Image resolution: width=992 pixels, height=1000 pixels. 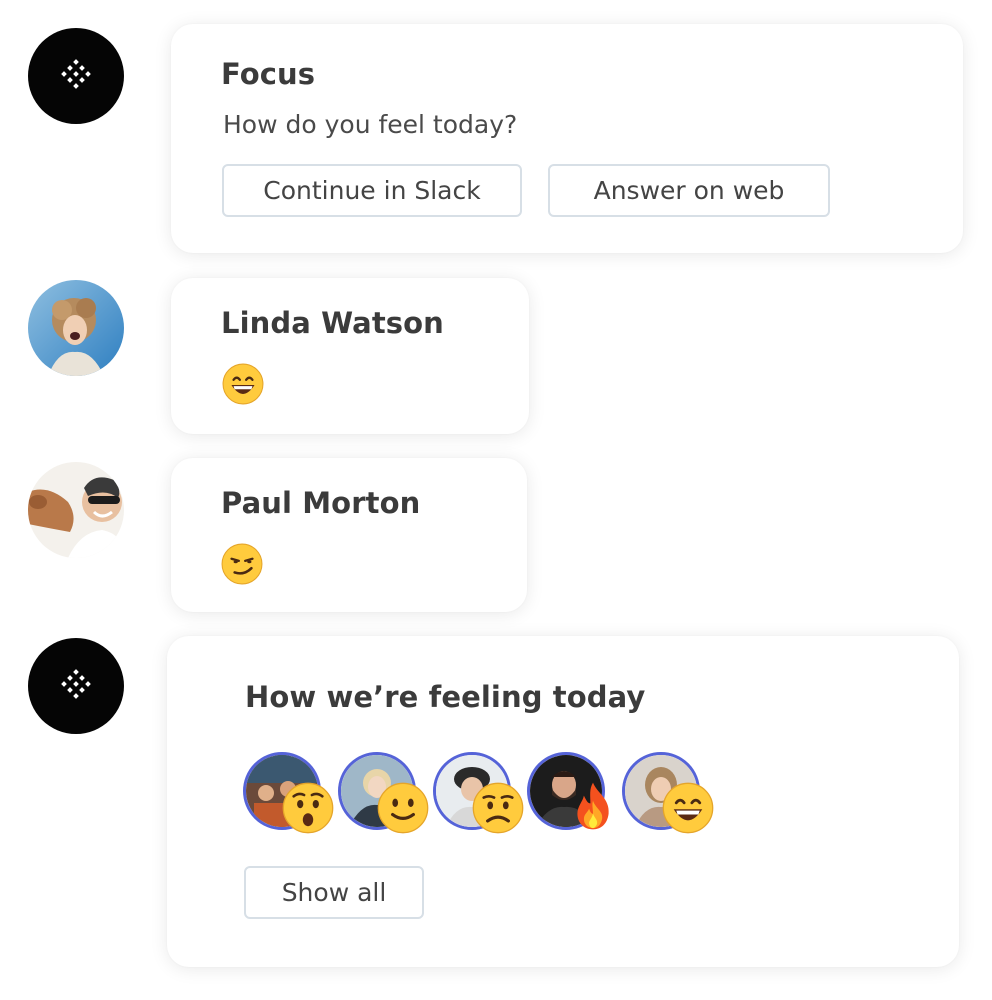 I want to click on show-all-button: Show all, so click(x=334, y=892).